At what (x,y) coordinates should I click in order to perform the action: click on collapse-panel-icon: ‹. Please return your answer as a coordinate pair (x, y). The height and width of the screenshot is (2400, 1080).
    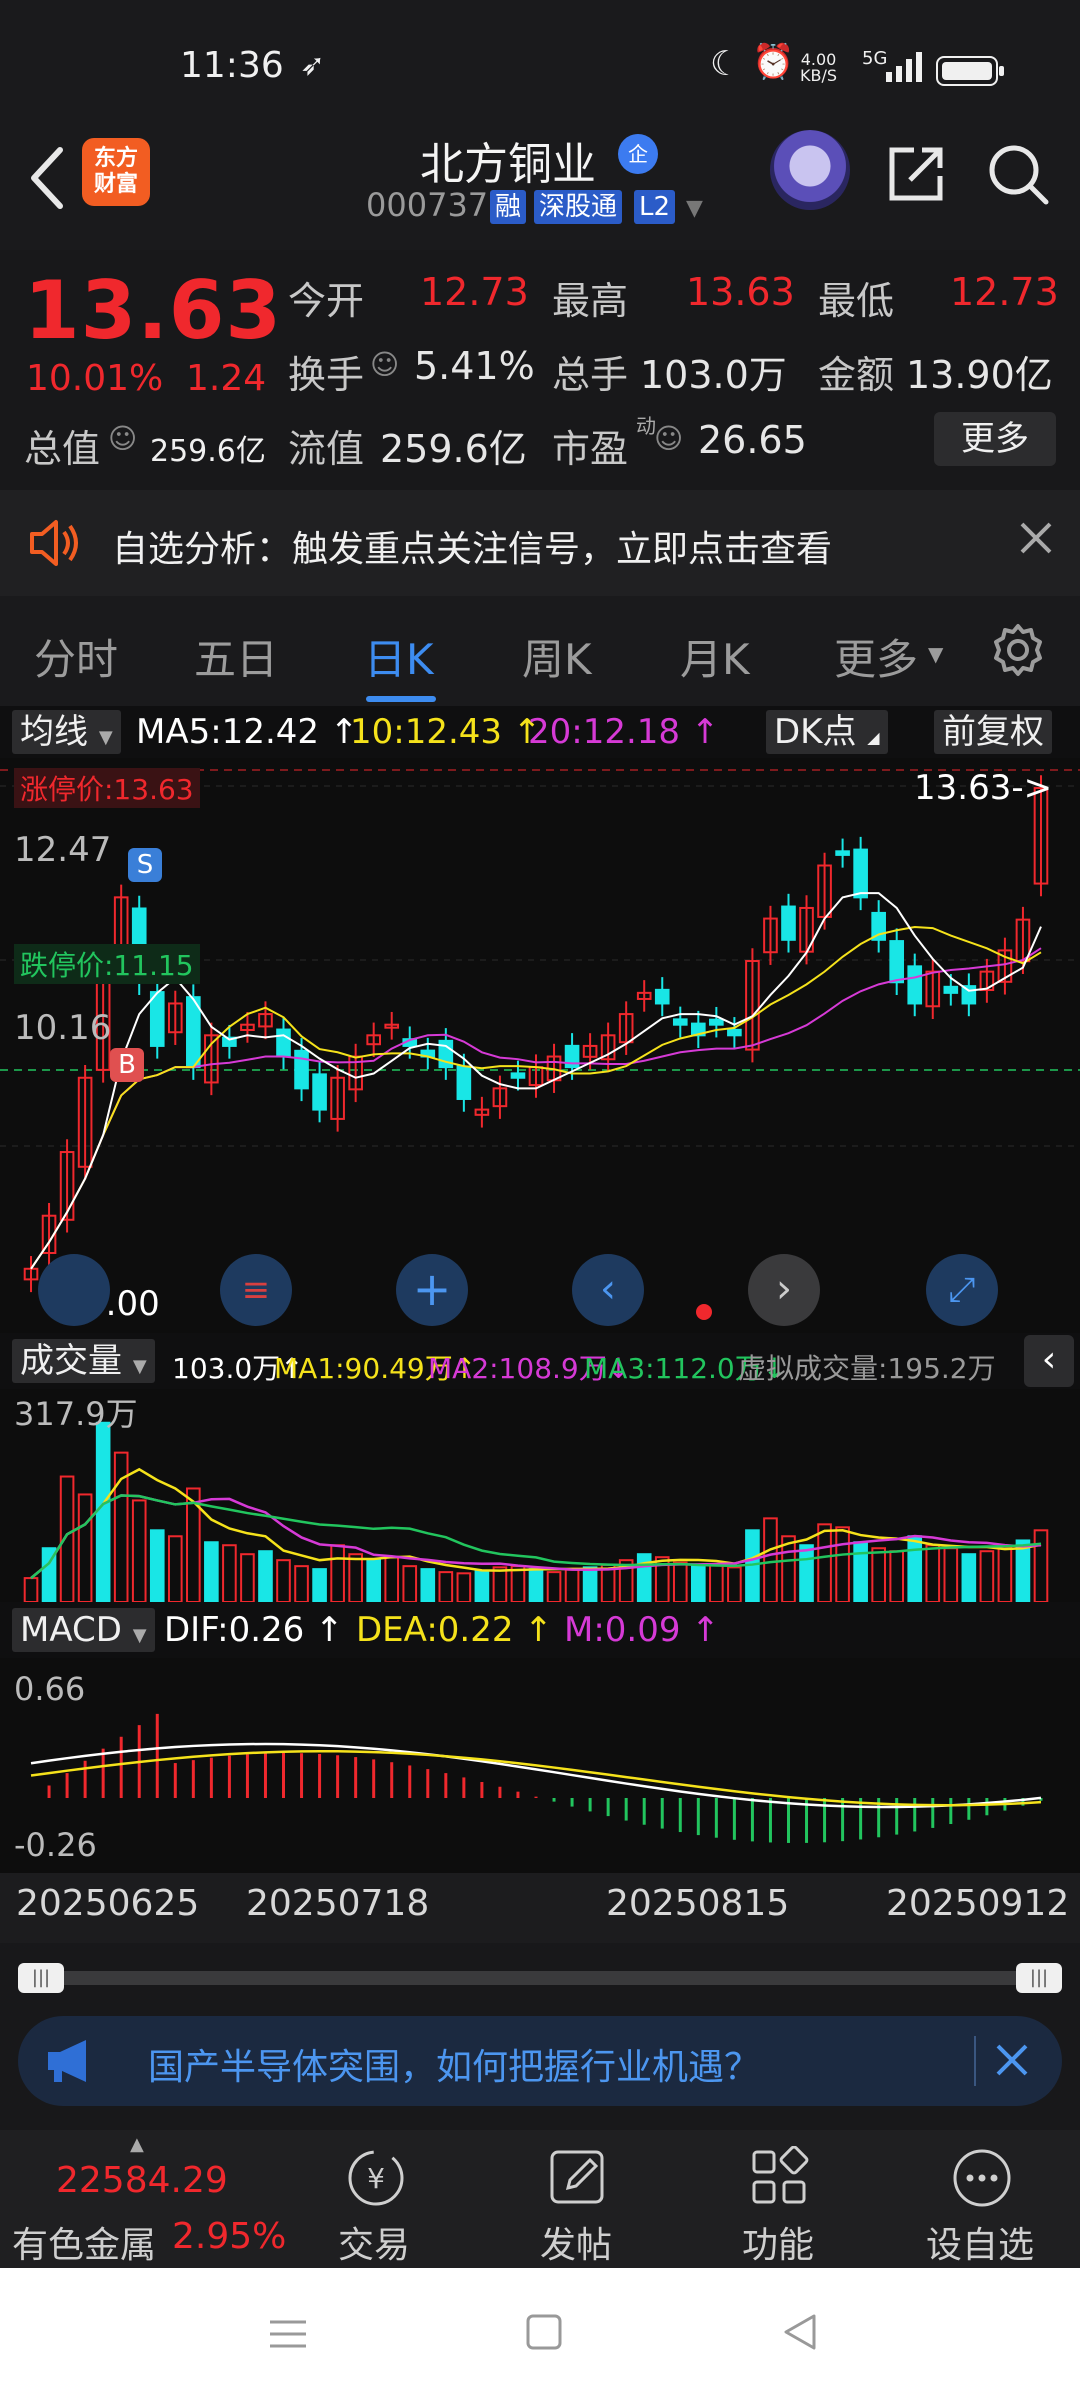
    Looking at the image, I should click on (1049, 1361).